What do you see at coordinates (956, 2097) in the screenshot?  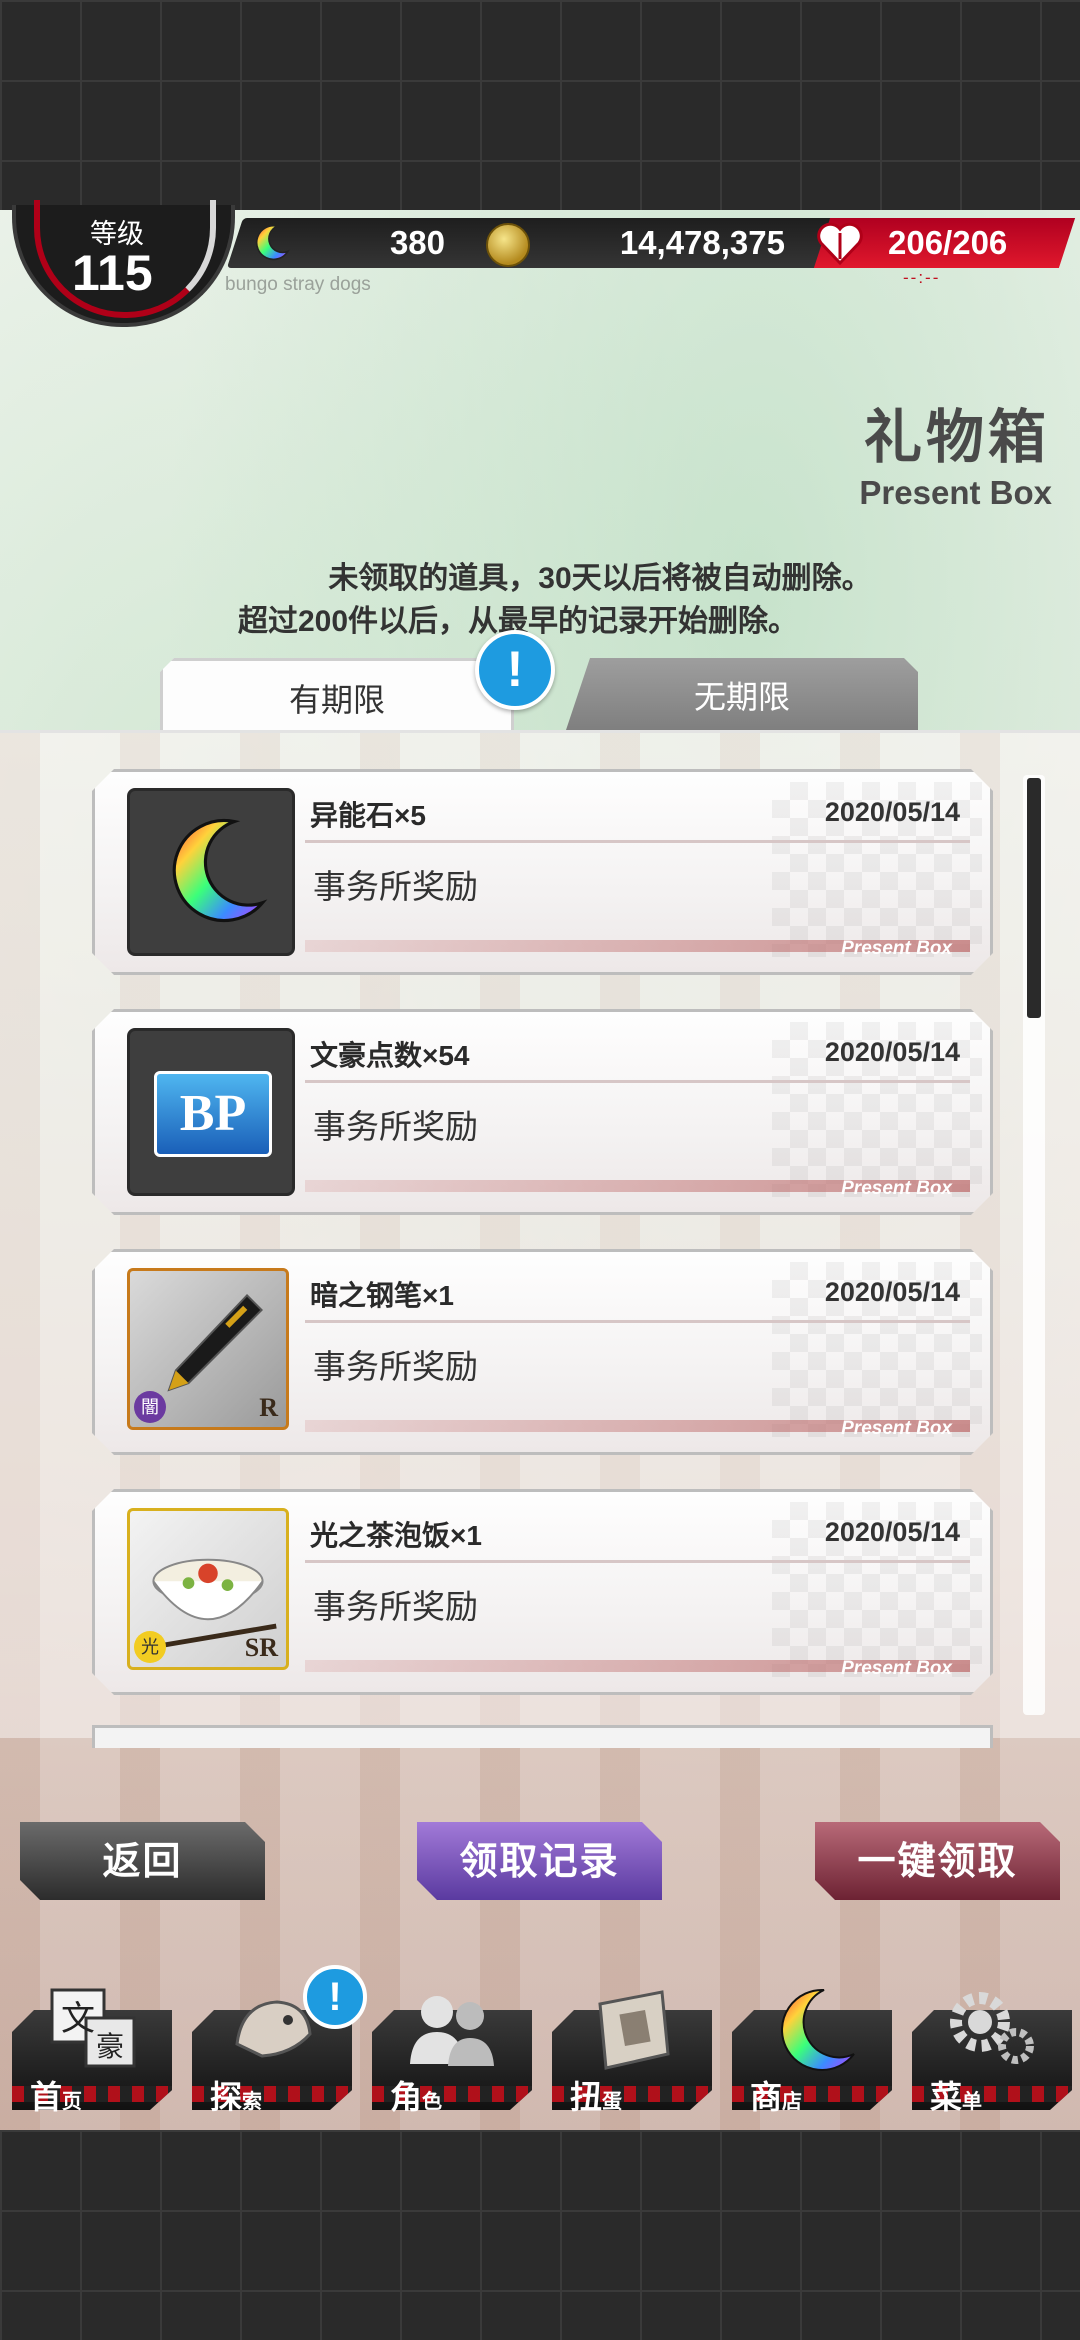 I see `nav-label: 菜单` at bounding box center [956, 2097].